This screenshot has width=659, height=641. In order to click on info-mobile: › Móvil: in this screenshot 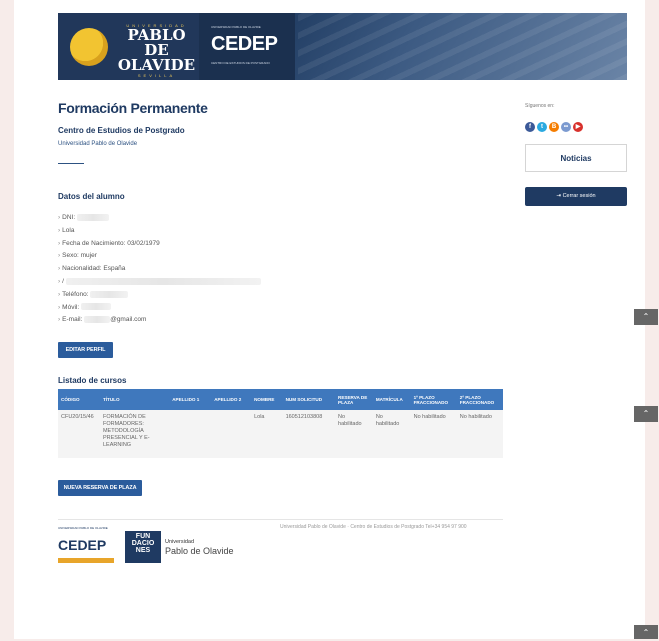, I will do `click(159, 308)`.